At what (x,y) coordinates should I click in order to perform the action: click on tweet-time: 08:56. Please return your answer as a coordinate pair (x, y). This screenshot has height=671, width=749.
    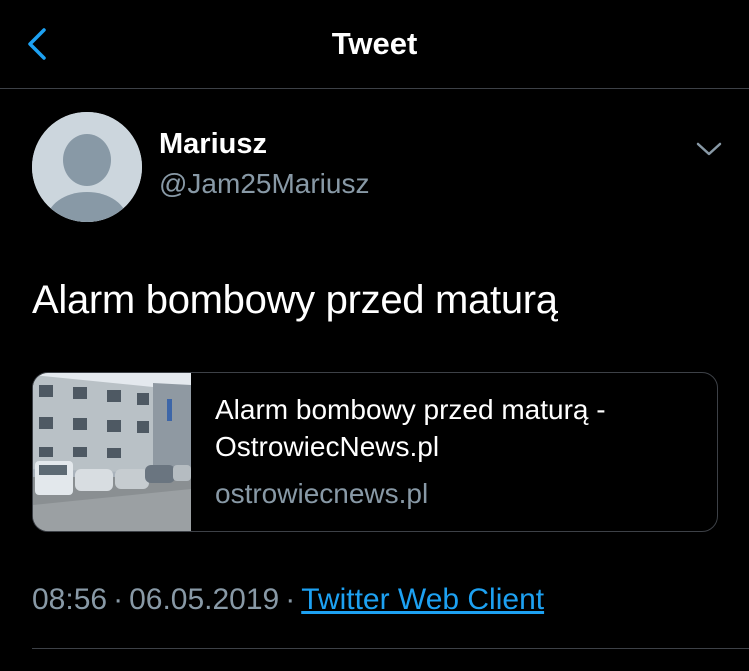
    Looking at the image, I should click on (70, 599).